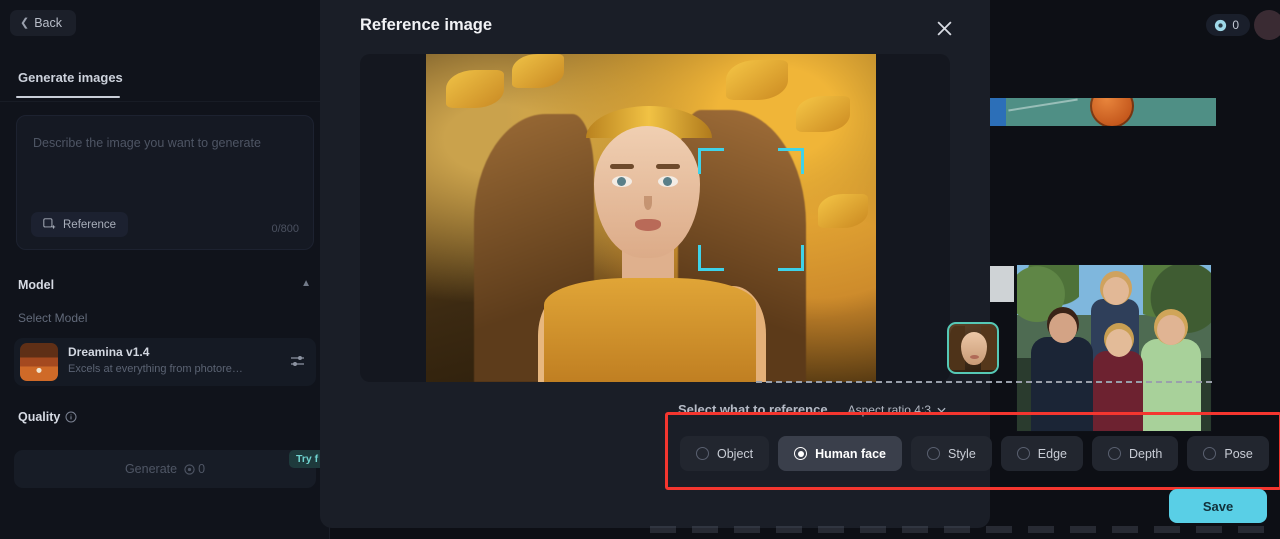  I want to click on aspect-ratio-dropdown: Aspect ratio 4:3, so click(897, 410).